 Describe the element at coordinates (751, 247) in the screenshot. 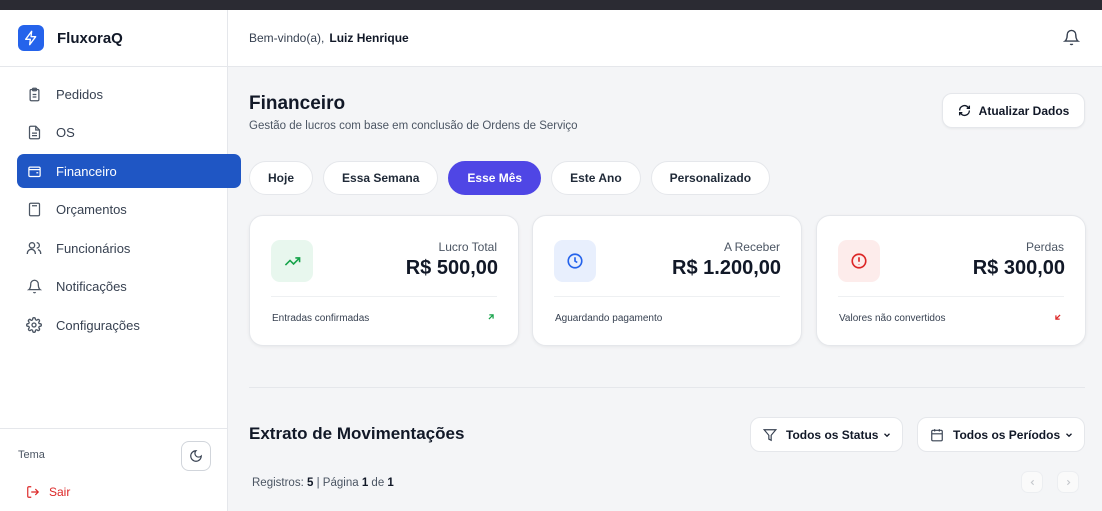

I see `card-label: A Receber` at that location.